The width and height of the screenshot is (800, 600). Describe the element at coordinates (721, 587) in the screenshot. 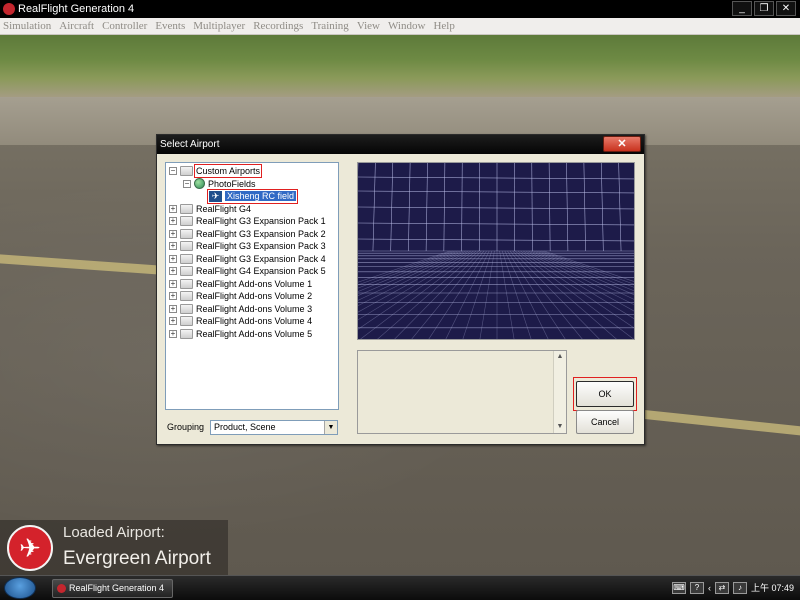

I see `network-icon: ⇄` at that location.